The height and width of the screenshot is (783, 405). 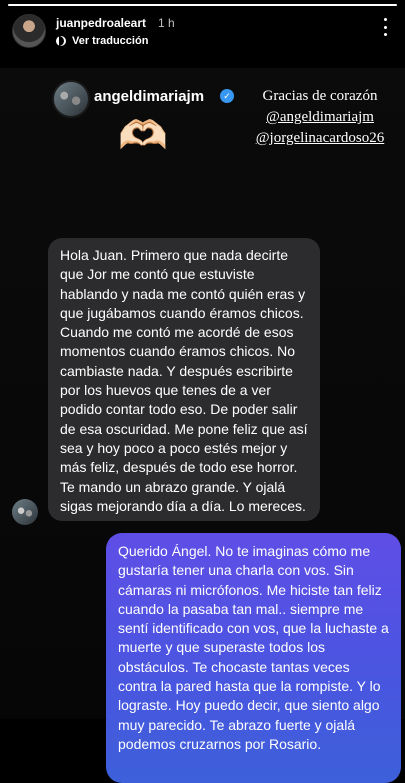 I want to click on story-progress-fill, so click(x=202, y=5).